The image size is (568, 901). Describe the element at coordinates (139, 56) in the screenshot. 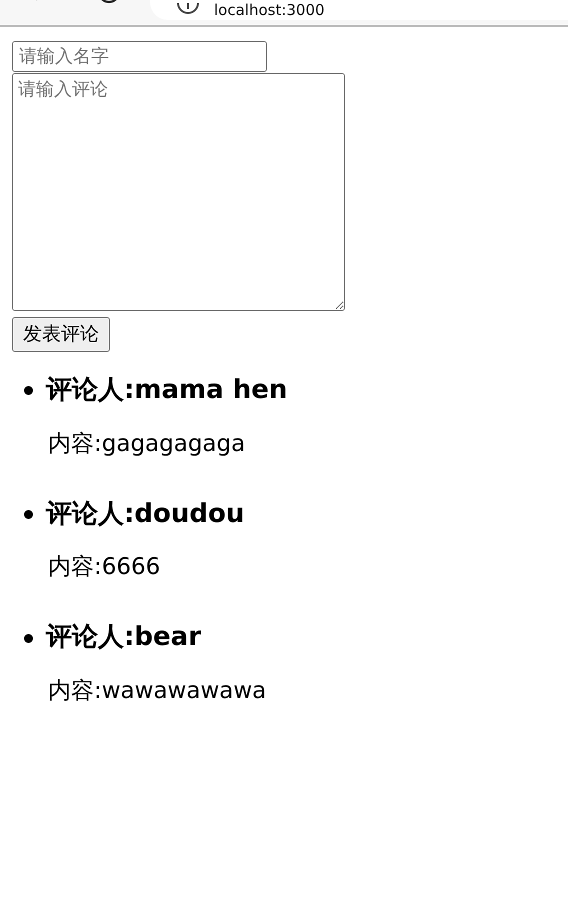

I see `name-input: 请输入名字` at that location.